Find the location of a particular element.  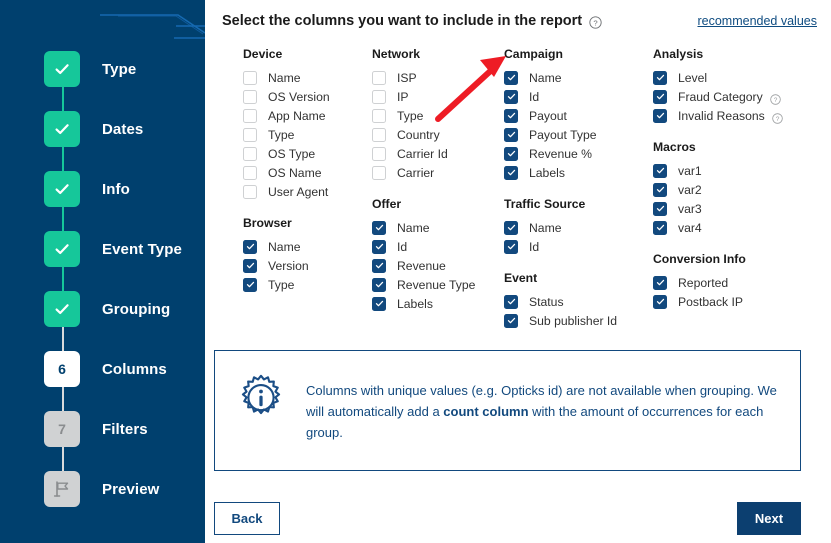

checkbox-row: Carrier Id is located at coordinates (438, 153).